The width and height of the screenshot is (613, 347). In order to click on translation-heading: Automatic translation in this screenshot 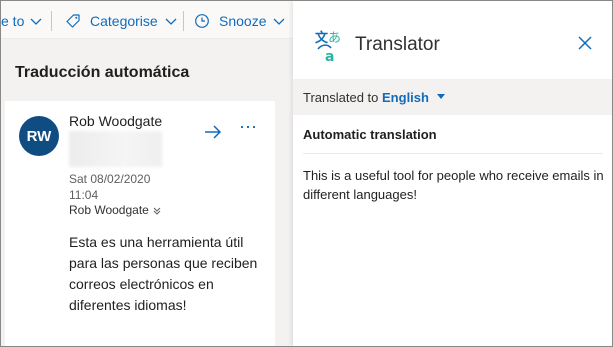, I will do `click(370, 134)`.